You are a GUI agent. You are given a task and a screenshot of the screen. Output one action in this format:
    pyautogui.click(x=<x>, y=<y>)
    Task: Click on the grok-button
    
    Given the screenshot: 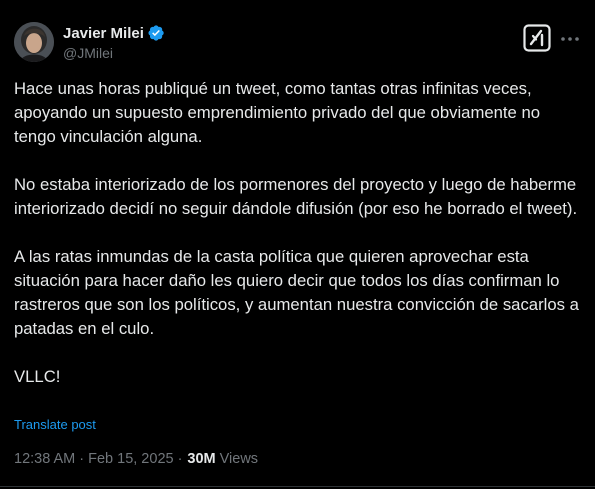 What is the action you would take?
    pyautogui.click(x=537, y=38)
    